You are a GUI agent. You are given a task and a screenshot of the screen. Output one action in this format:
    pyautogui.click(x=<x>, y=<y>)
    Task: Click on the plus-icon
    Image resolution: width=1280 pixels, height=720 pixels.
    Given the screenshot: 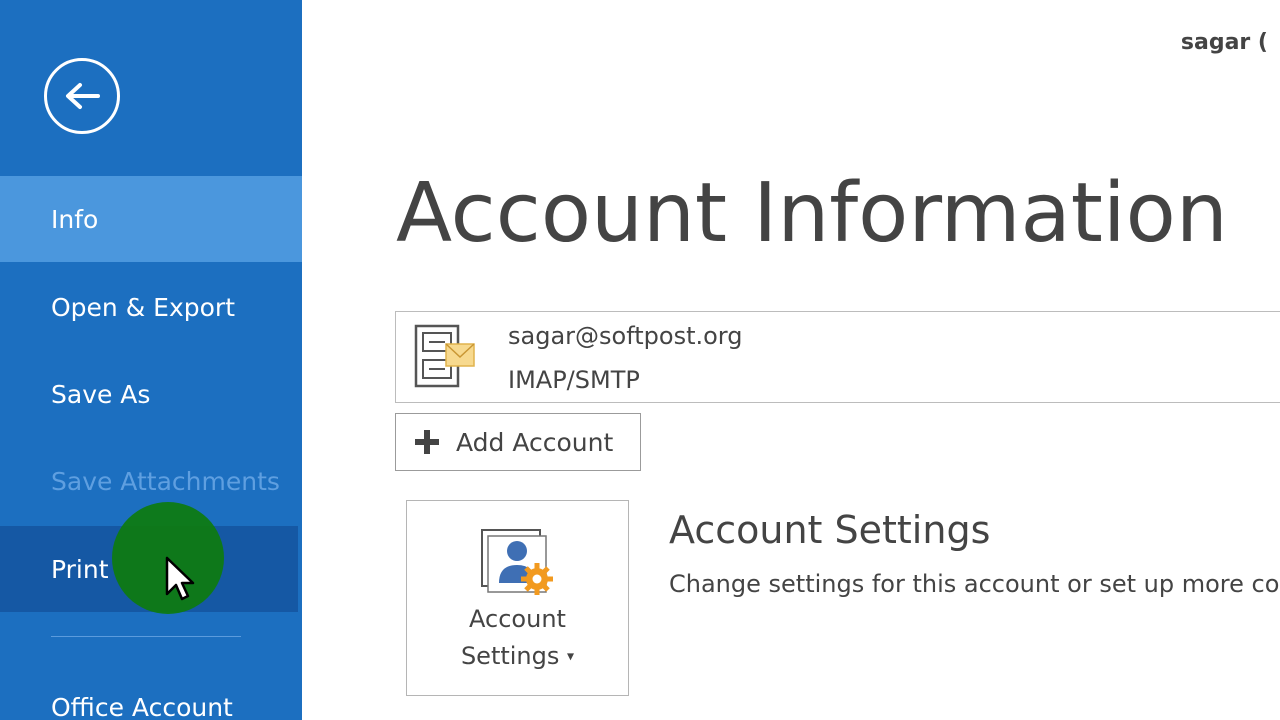 What is the action you would take?
    pyautogui.click(x=427, y=442)
    